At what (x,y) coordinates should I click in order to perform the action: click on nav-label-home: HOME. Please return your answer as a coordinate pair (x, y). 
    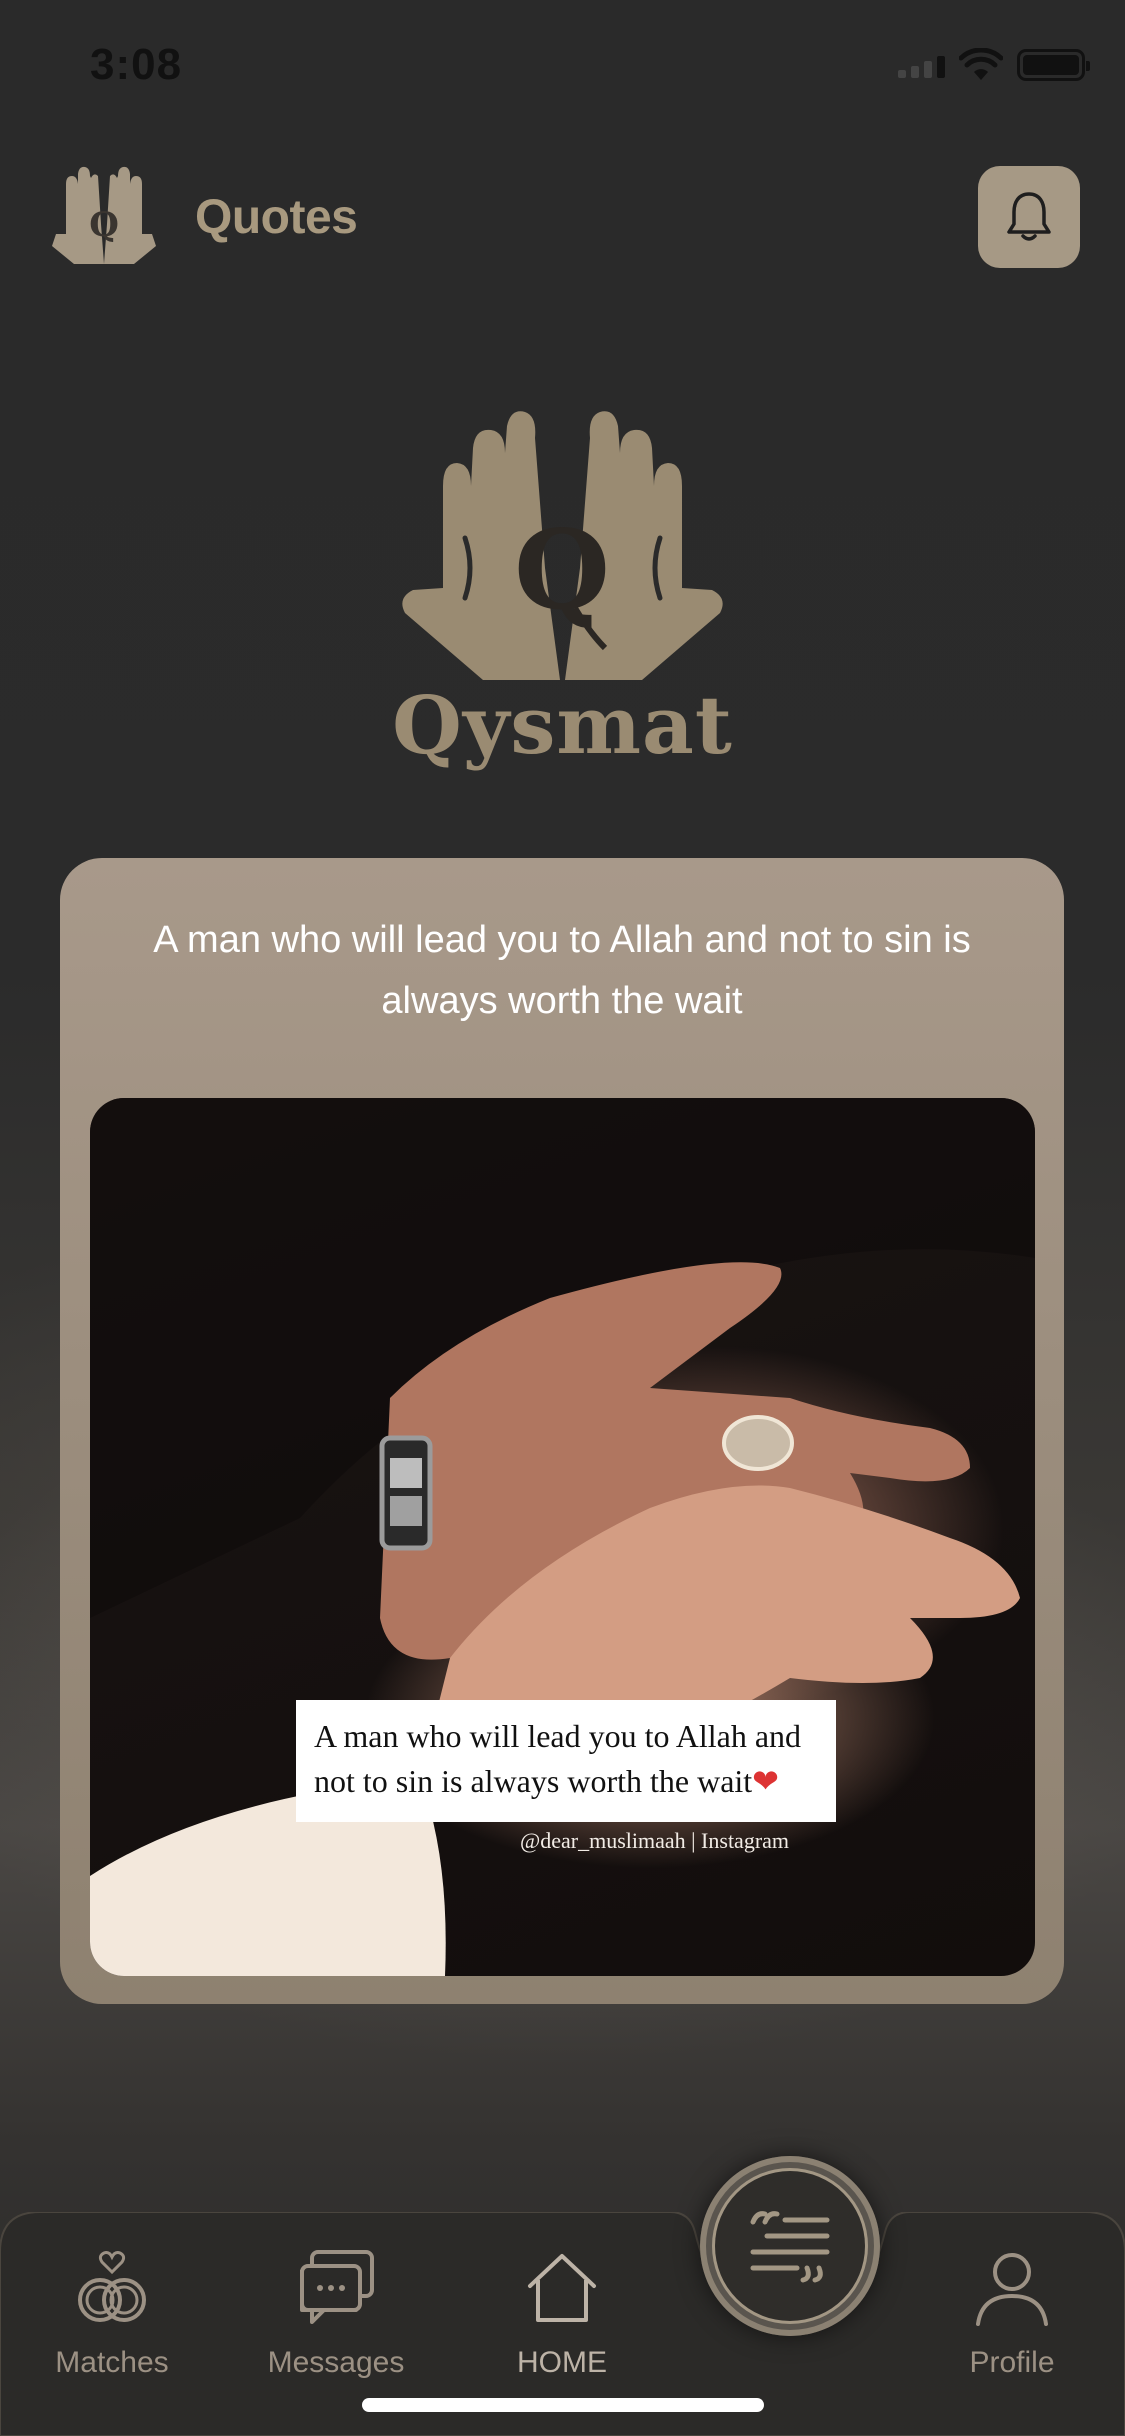
    Looking at the image, I should click on (562, 2362).